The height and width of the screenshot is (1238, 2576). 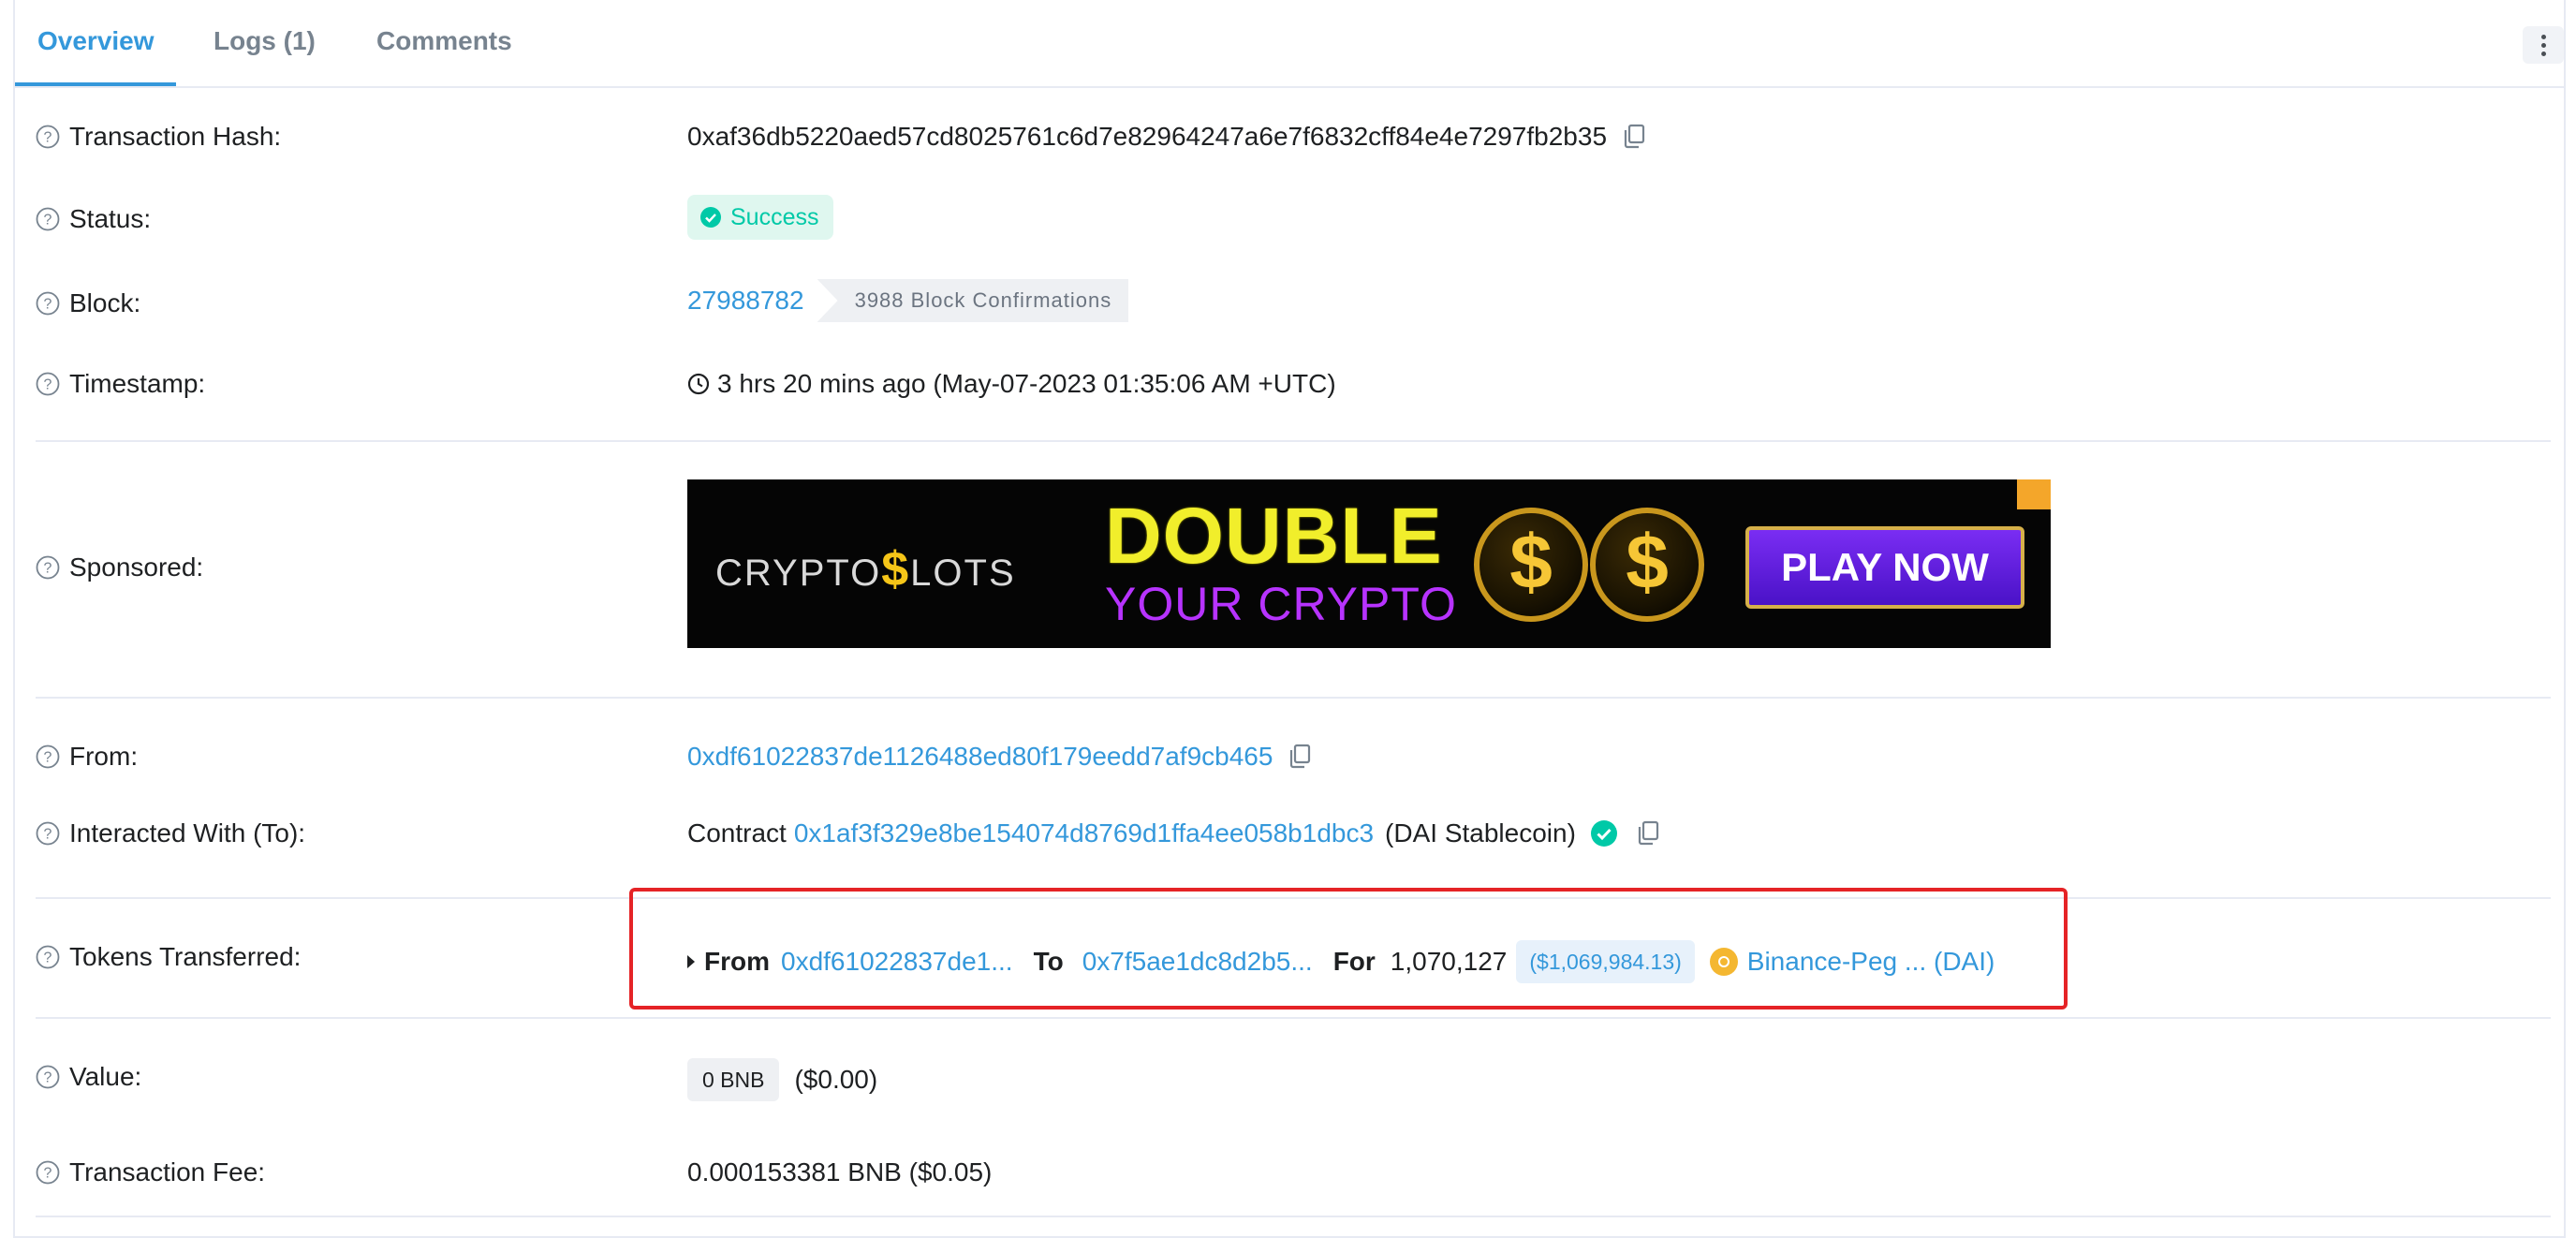 What do you see at coordinates (745, 301) in the screenshot?
I see `block-number-link: 27988782` at bounding box center [745, 301].